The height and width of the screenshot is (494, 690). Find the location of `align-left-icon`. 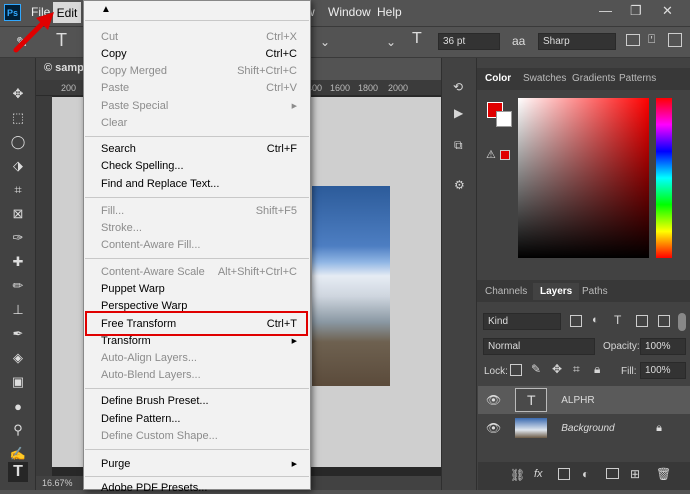

align-left-icon is located at coordinates (633, 40).